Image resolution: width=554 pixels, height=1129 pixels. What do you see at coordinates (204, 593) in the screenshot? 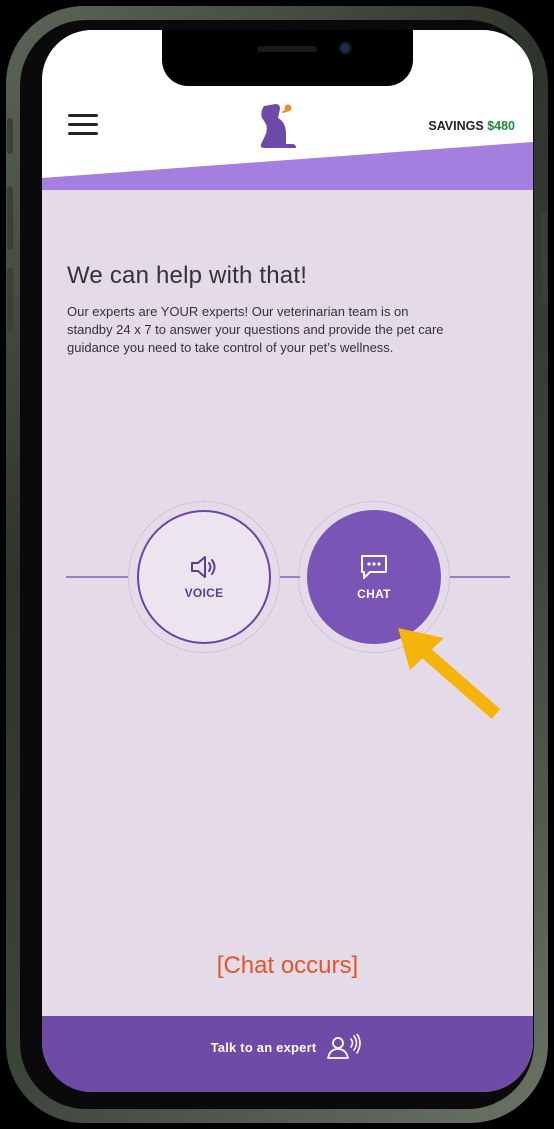
I see `voice-button-label: VOICE` at bounding box center [204, 593].